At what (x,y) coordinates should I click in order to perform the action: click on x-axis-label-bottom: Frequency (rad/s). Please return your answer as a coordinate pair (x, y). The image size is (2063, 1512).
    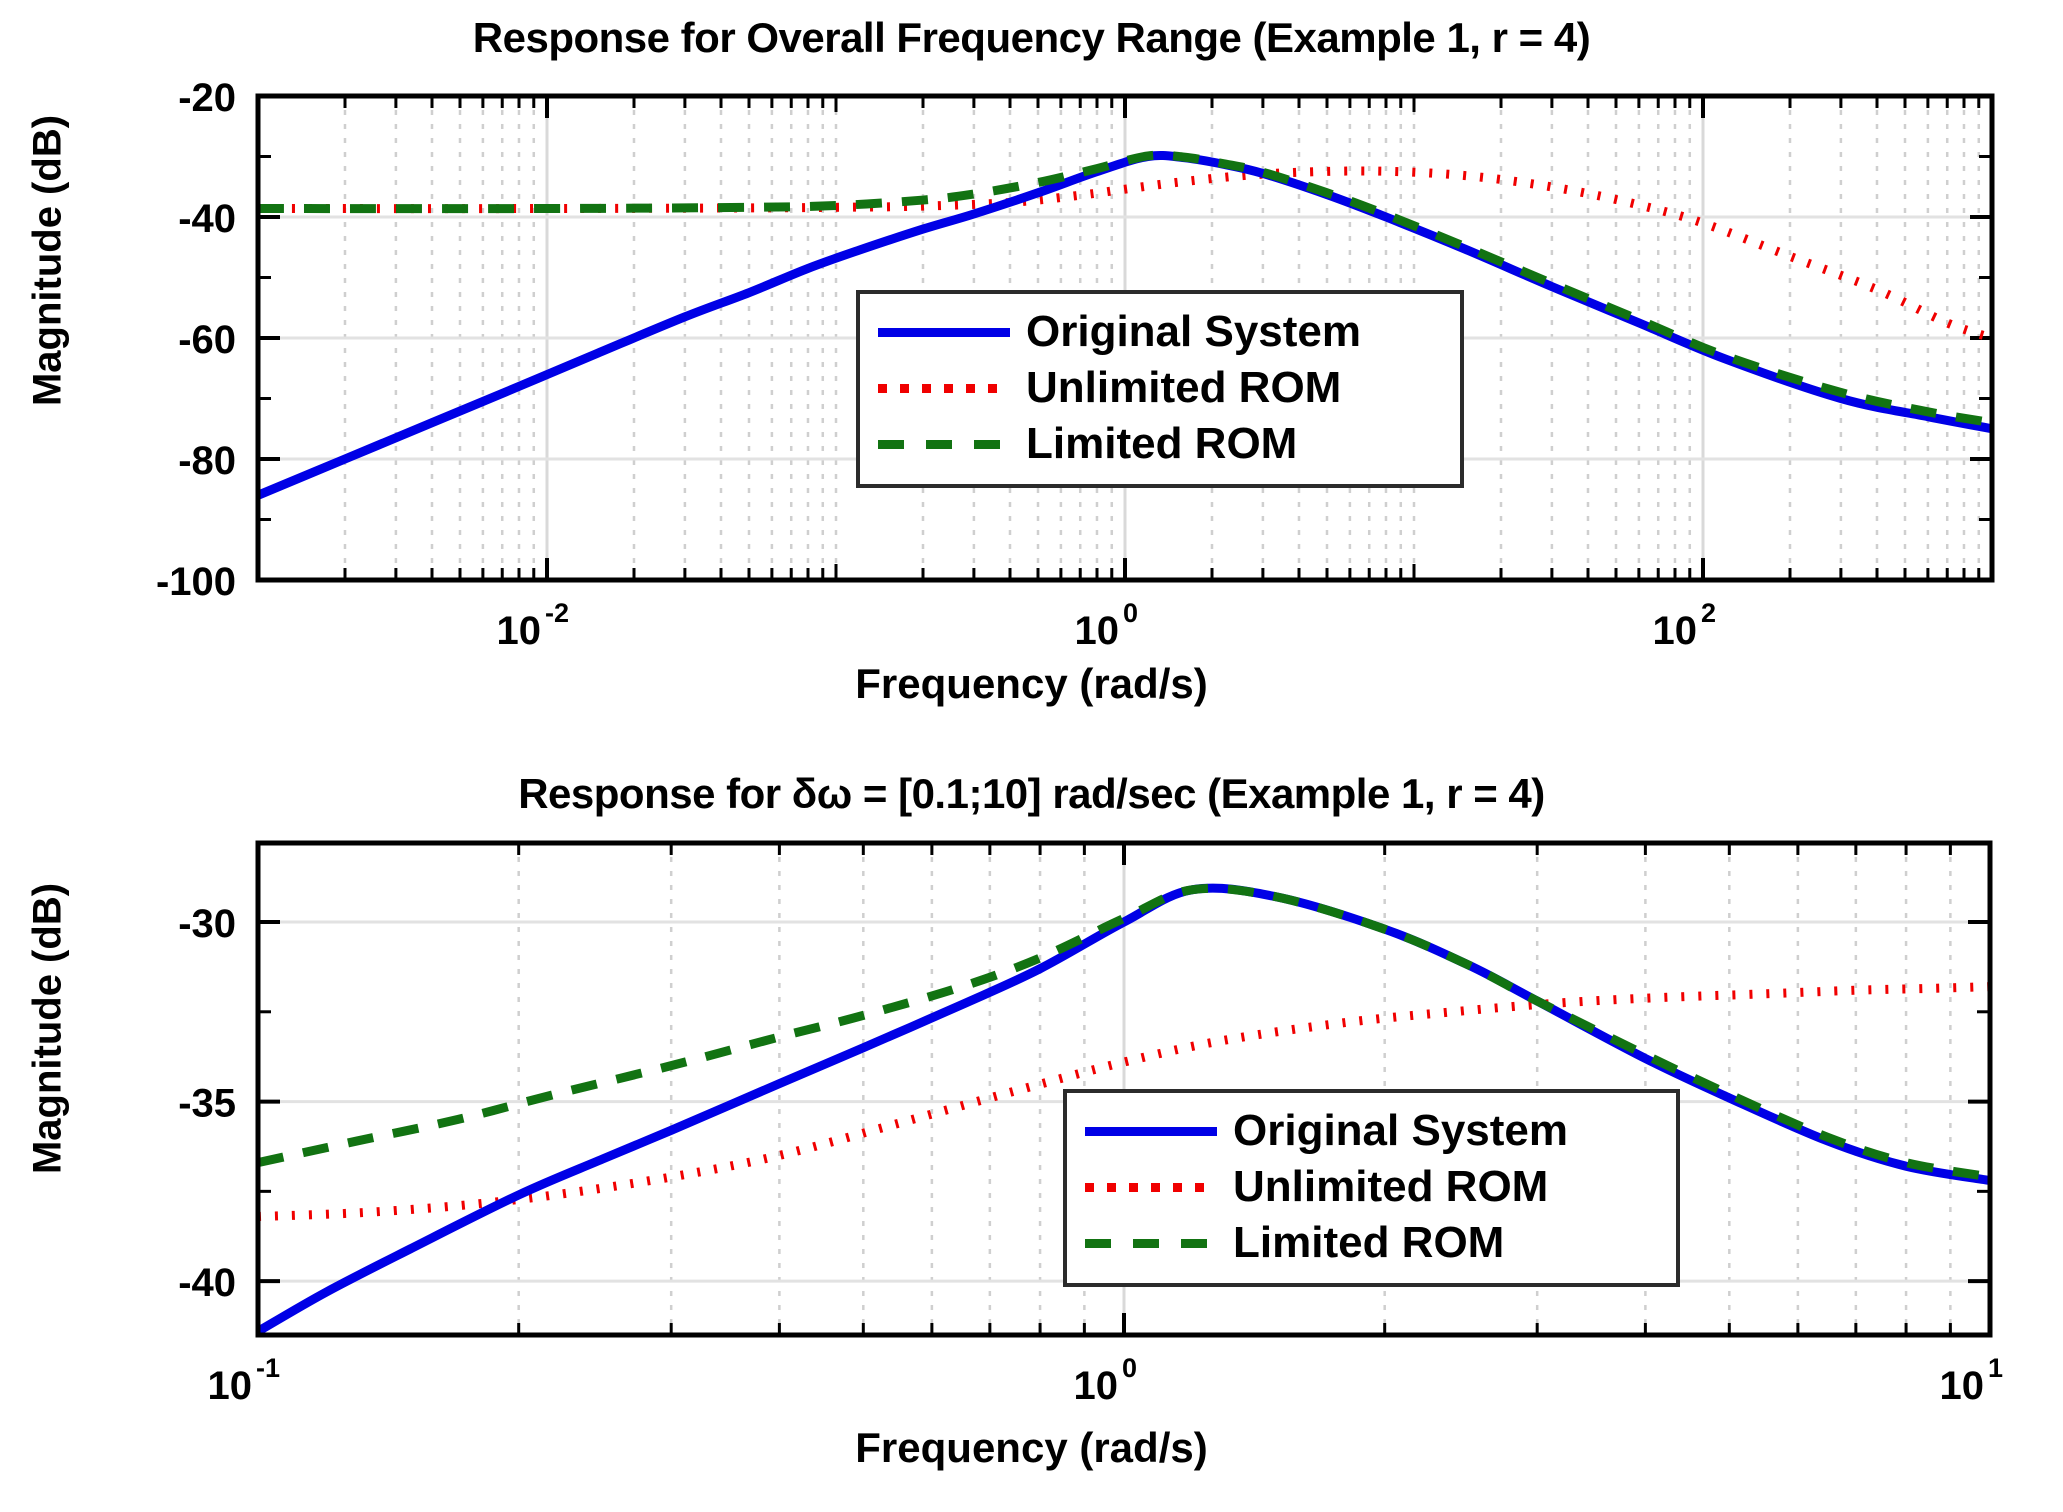
    Looking at the image, I should click on (1031, 1447).